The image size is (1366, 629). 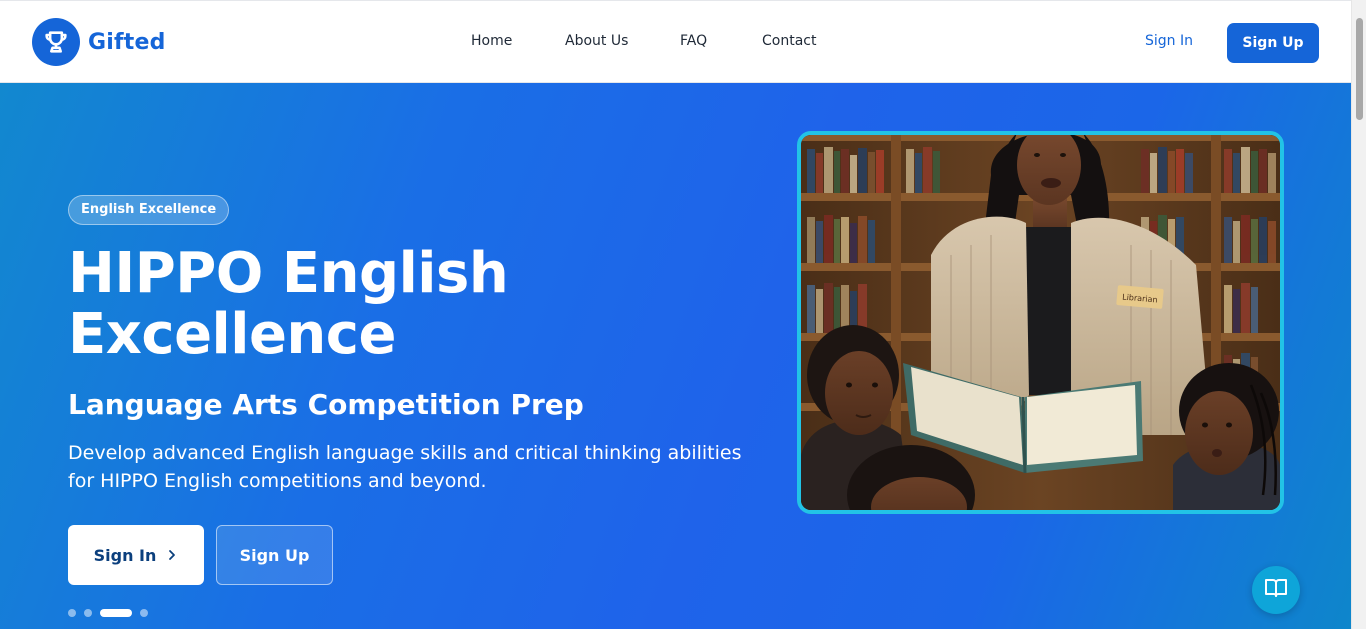 I want to click on nav-home: Home, so click(x=491, y=41).